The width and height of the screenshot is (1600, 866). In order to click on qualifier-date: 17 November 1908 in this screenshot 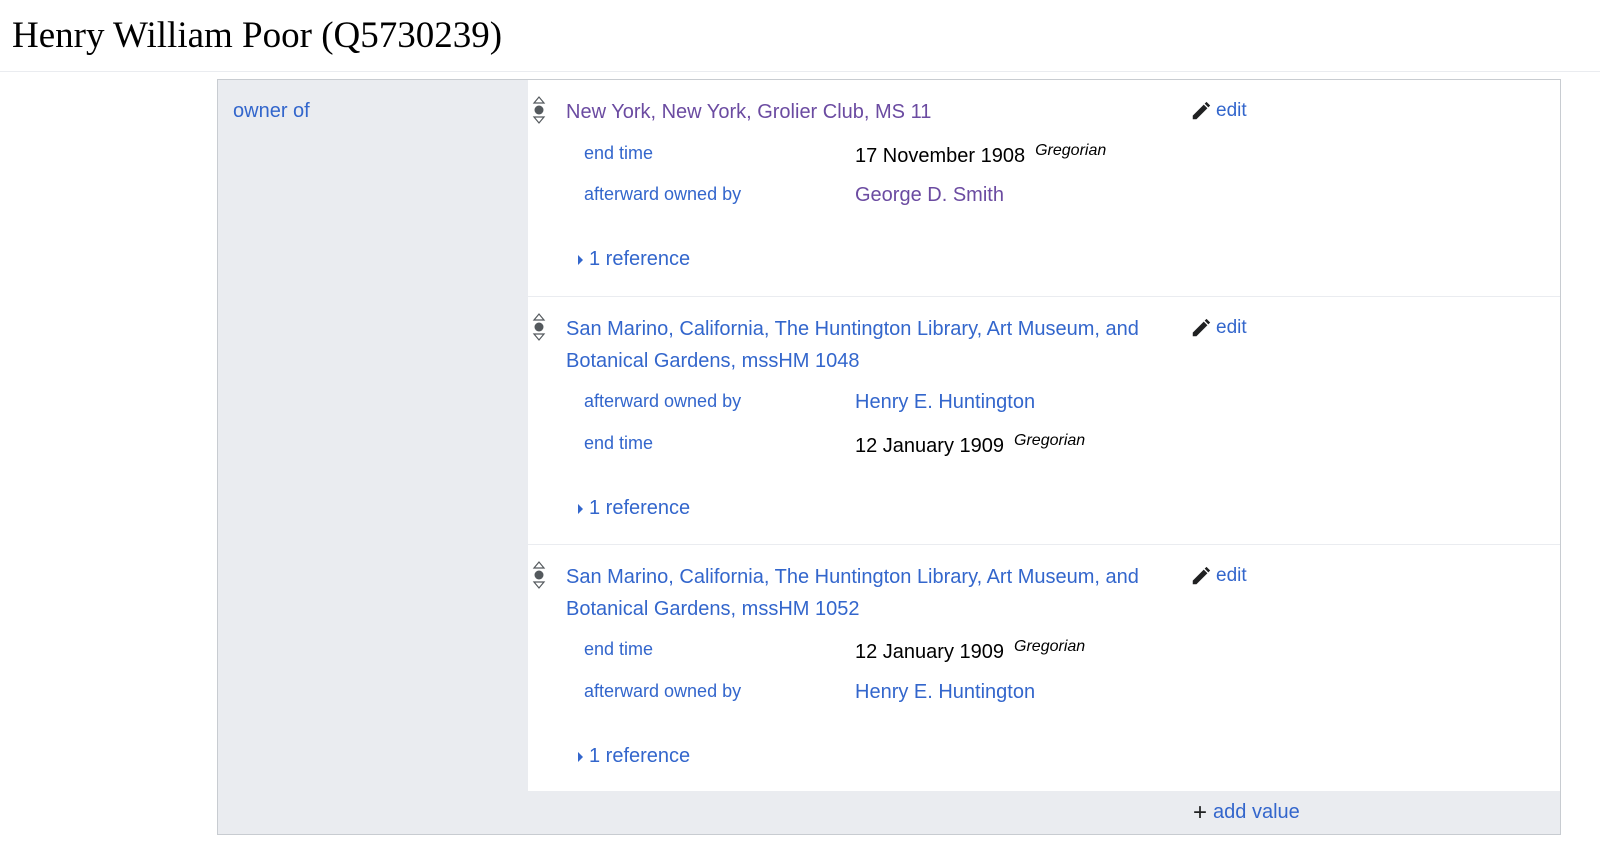, I will do `click(940, 156)`.